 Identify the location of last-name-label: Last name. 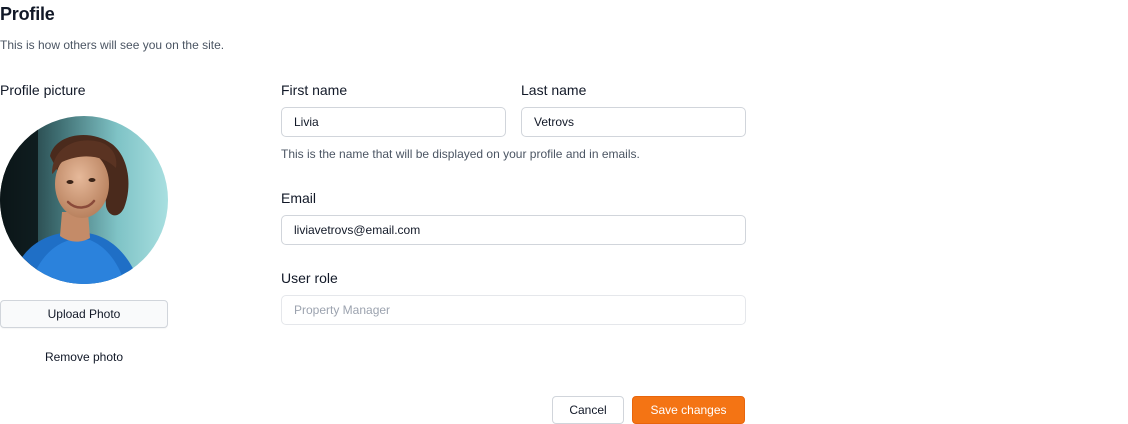
(554, 90).